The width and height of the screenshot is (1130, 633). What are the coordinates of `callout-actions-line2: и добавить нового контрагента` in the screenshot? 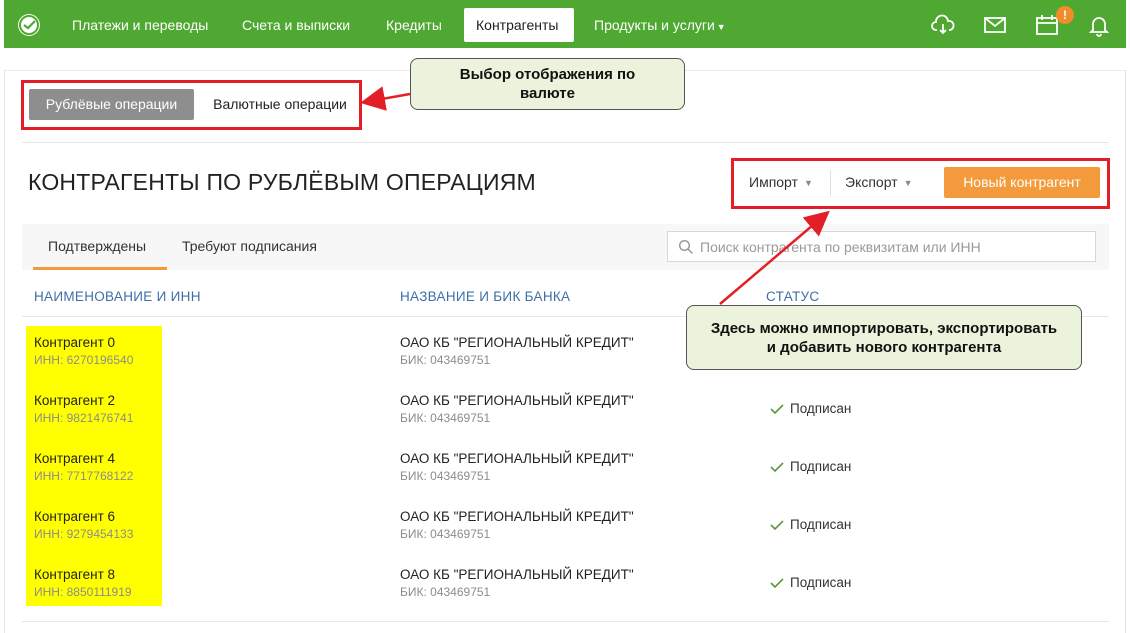 It's located at (884, 347).